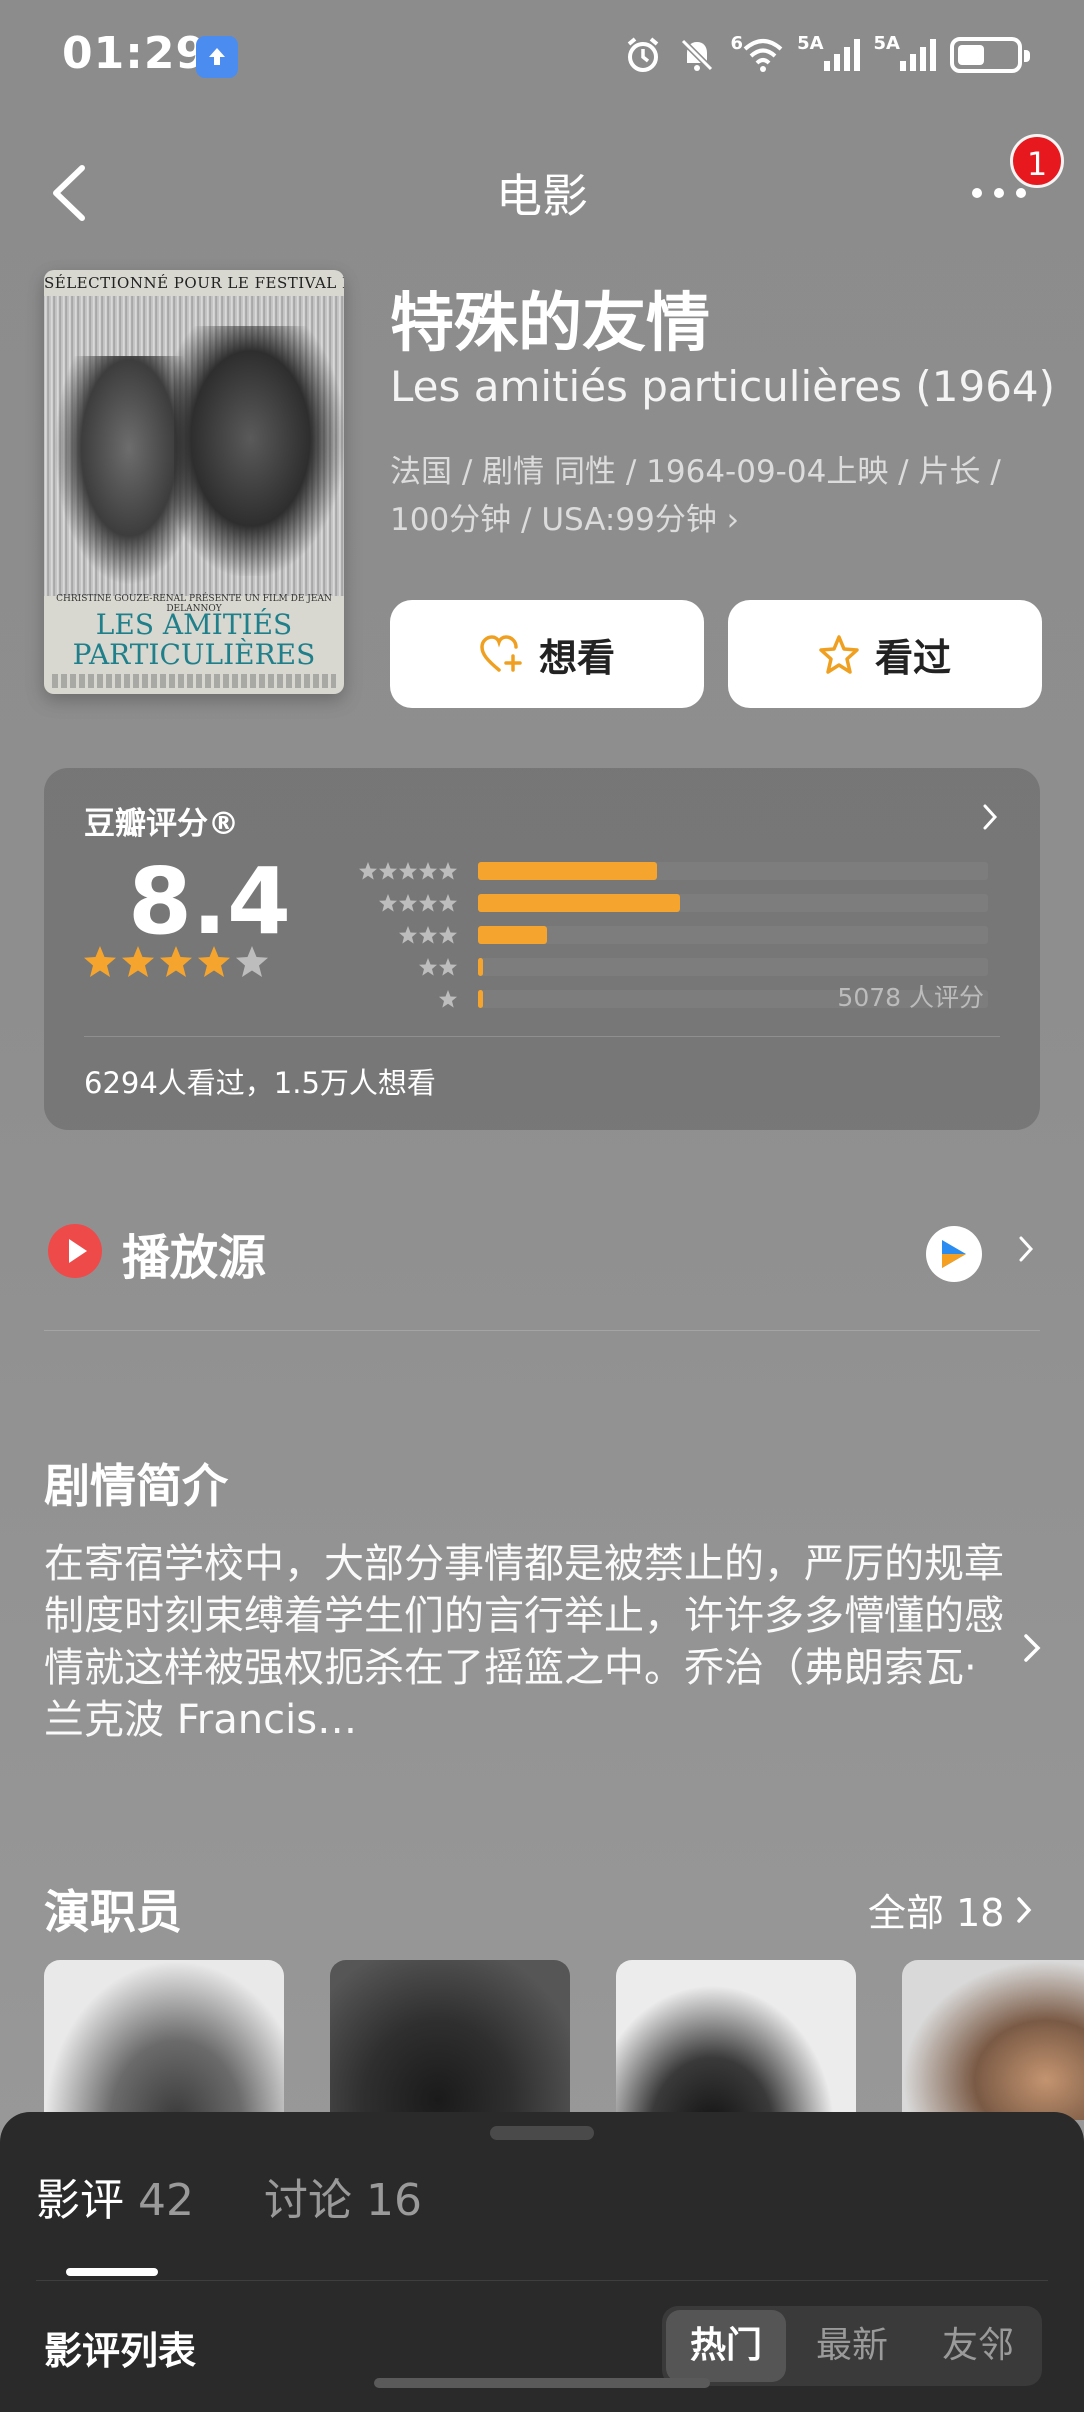  Describe the element at coordinates (194, 446) in the screenshot. I see `poster-photo` at that location.